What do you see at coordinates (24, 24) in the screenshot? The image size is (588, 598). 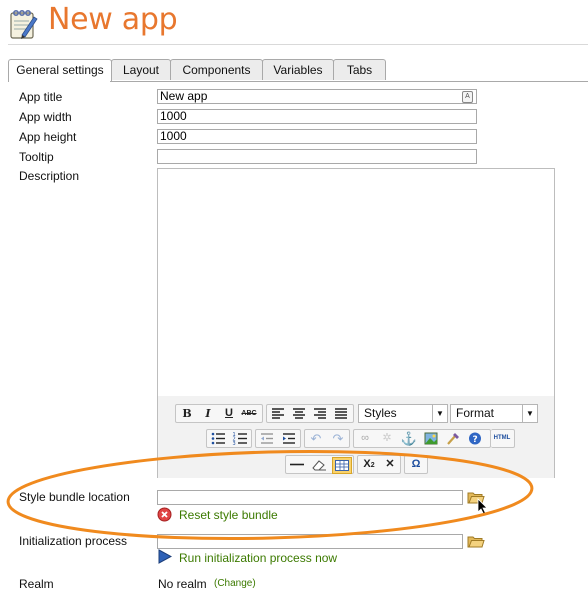 I see `app-notepad-icon` at bounding box center [24, 24].